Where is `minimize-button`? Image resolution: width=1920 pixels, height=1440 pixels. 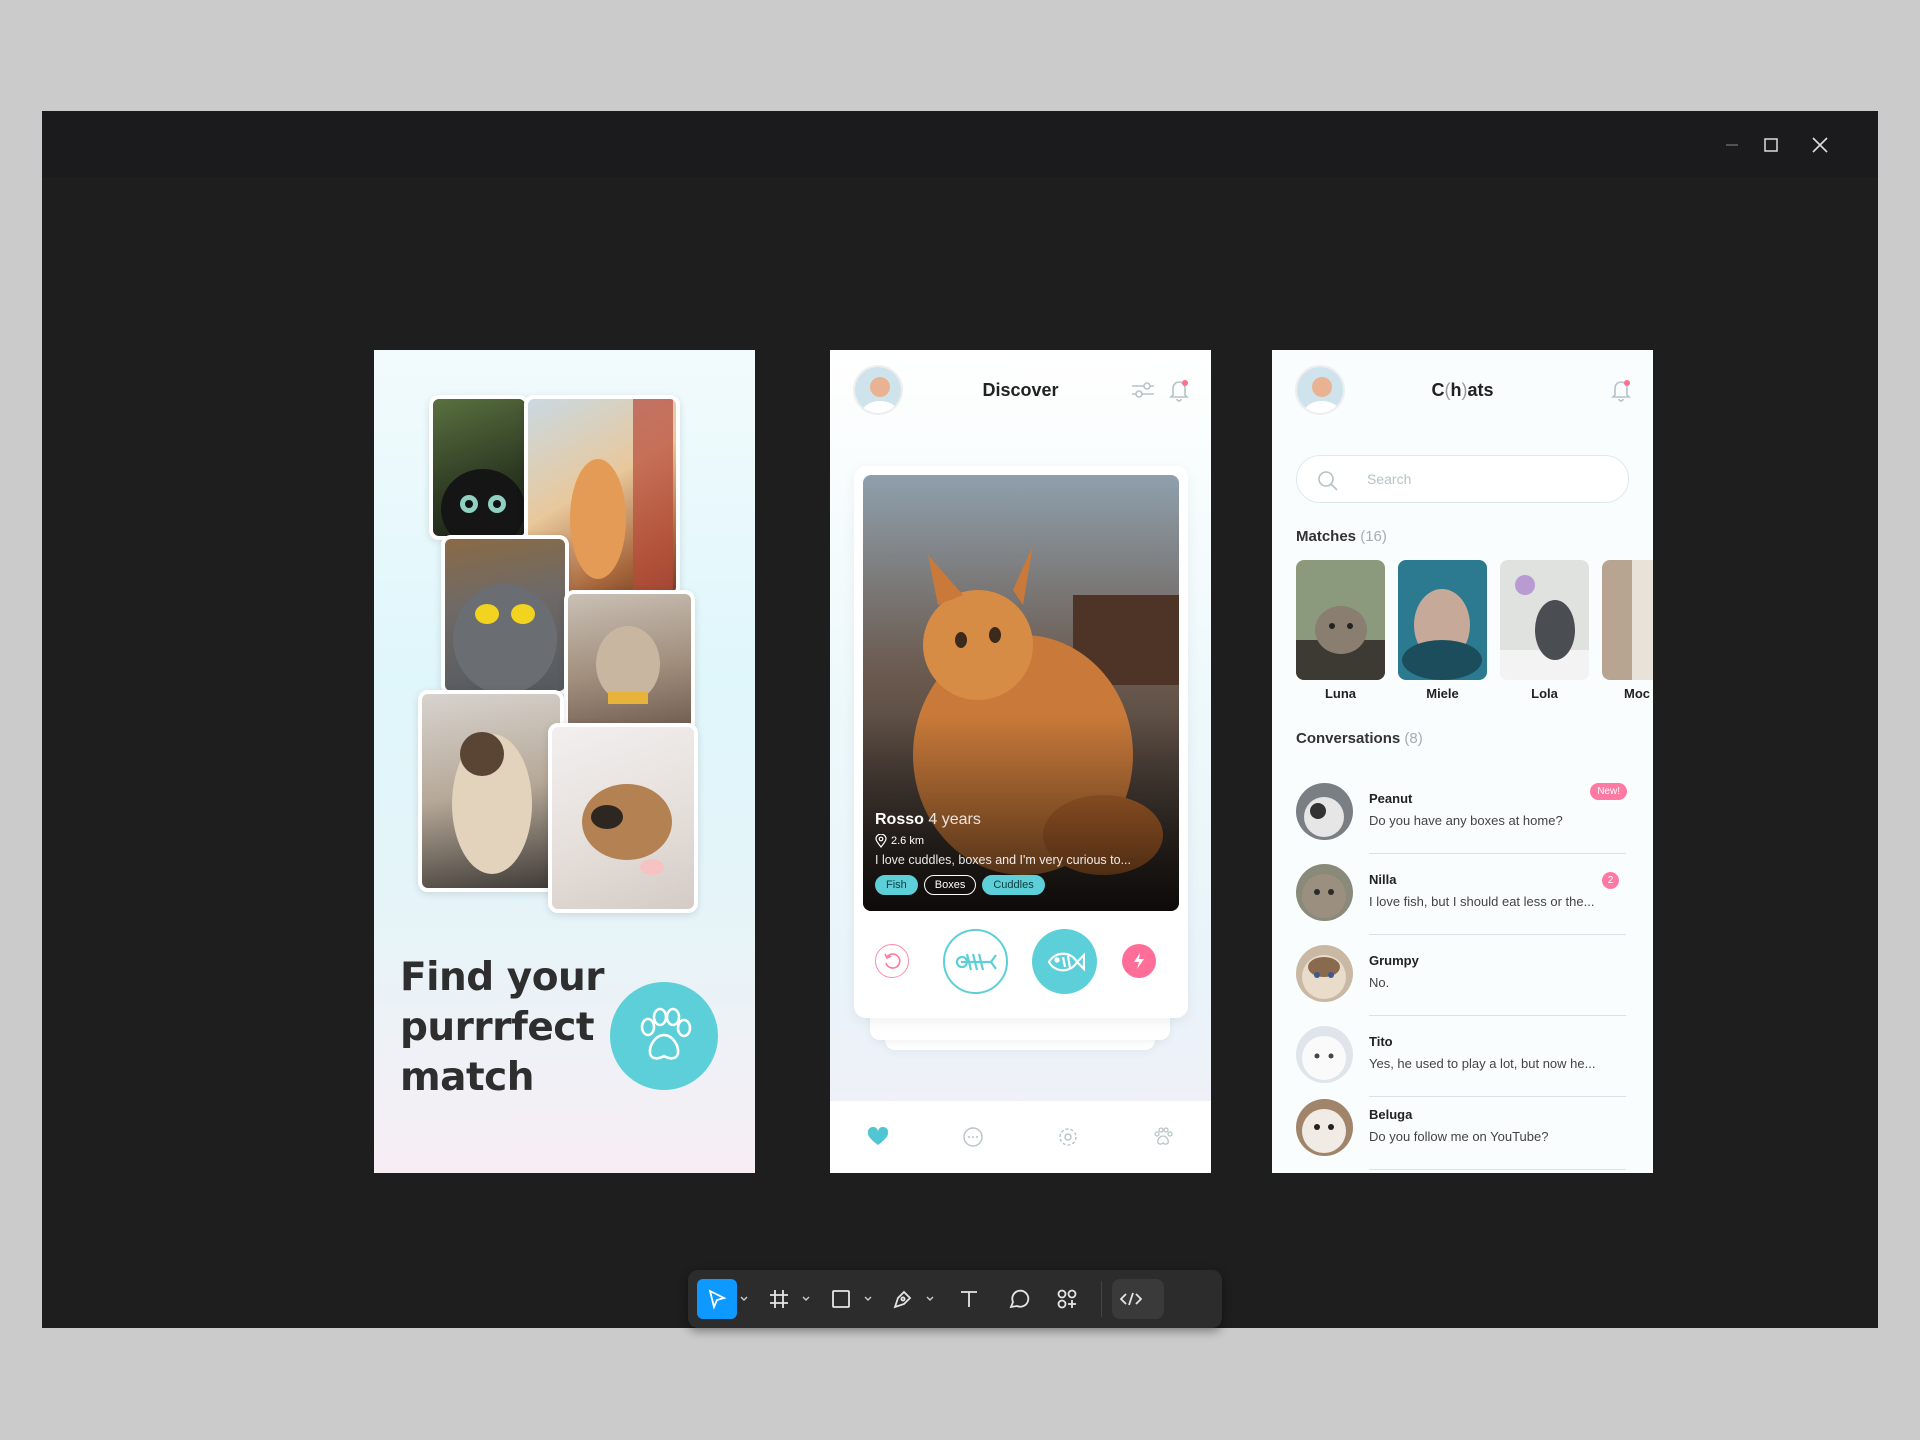 minimize-button is located at coordinates (1732, 145).